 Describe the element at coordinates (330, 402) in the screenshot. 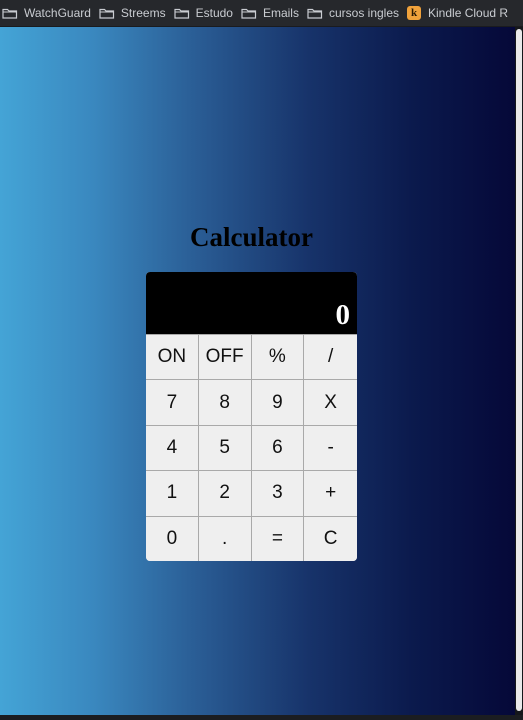

I see `key-multiply: X` at that location.